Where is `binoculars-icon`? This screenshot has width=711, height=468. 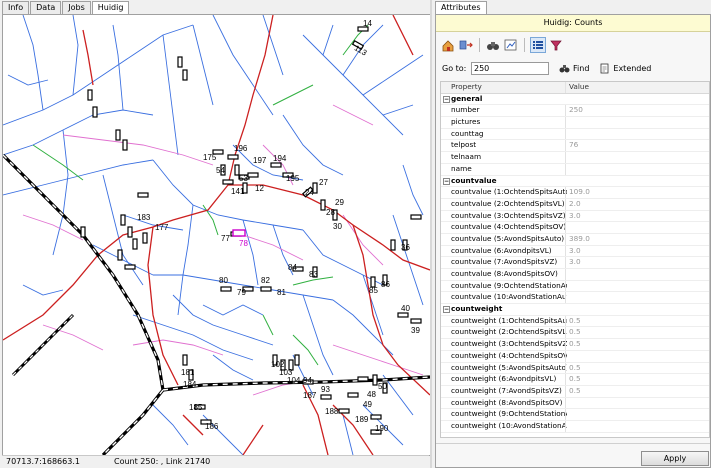
binoculars-icon is located at coordinates (493, 45).